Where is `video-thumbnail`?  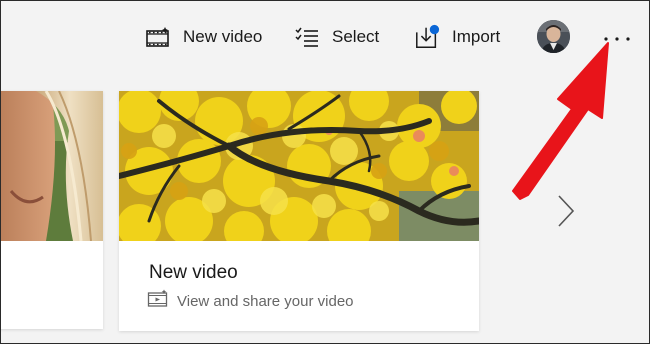
video-thumbnail is located at coordinates (52, 166).